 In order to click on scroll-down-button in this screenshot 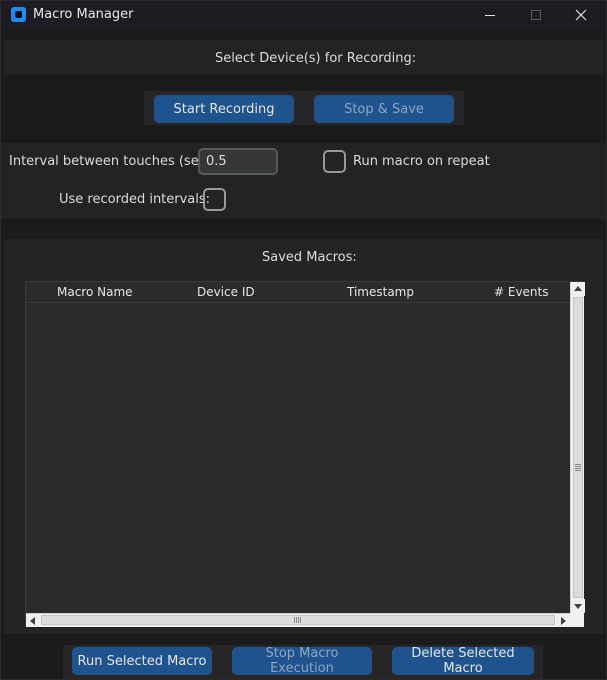, I will do `click(578, 606)`.